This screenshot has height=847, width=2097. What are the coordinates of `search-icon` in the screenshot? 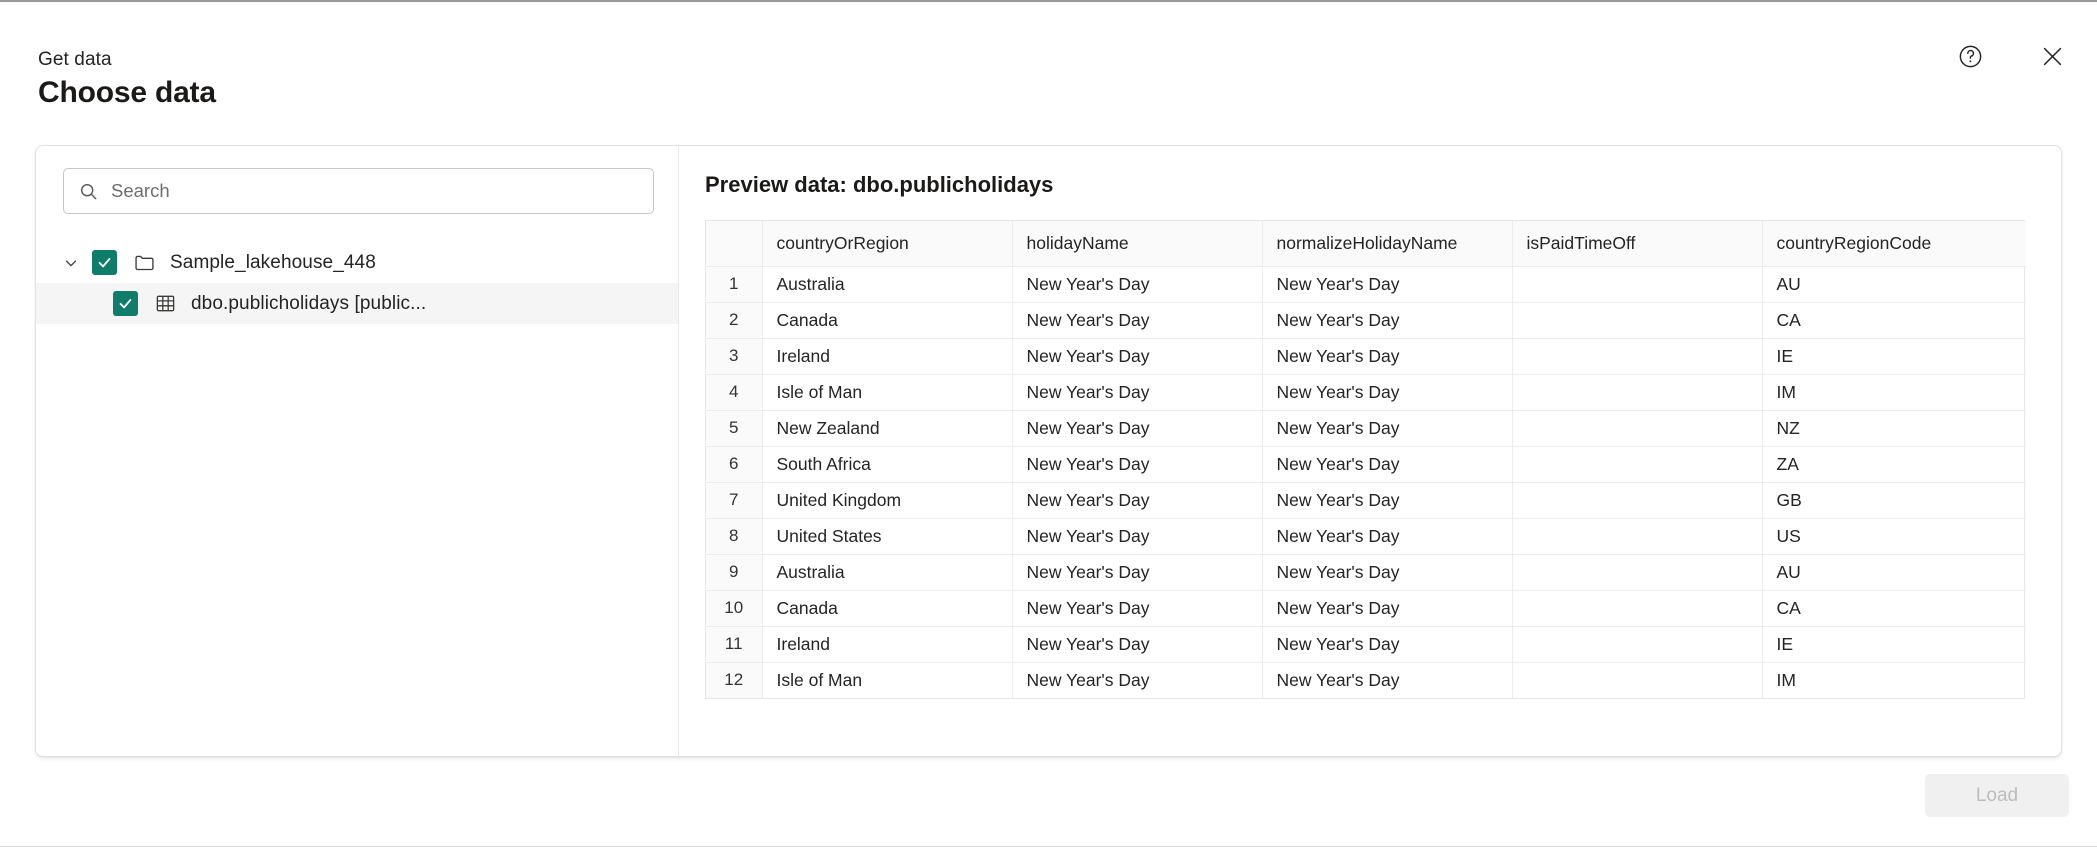 It's located at (88, 191).